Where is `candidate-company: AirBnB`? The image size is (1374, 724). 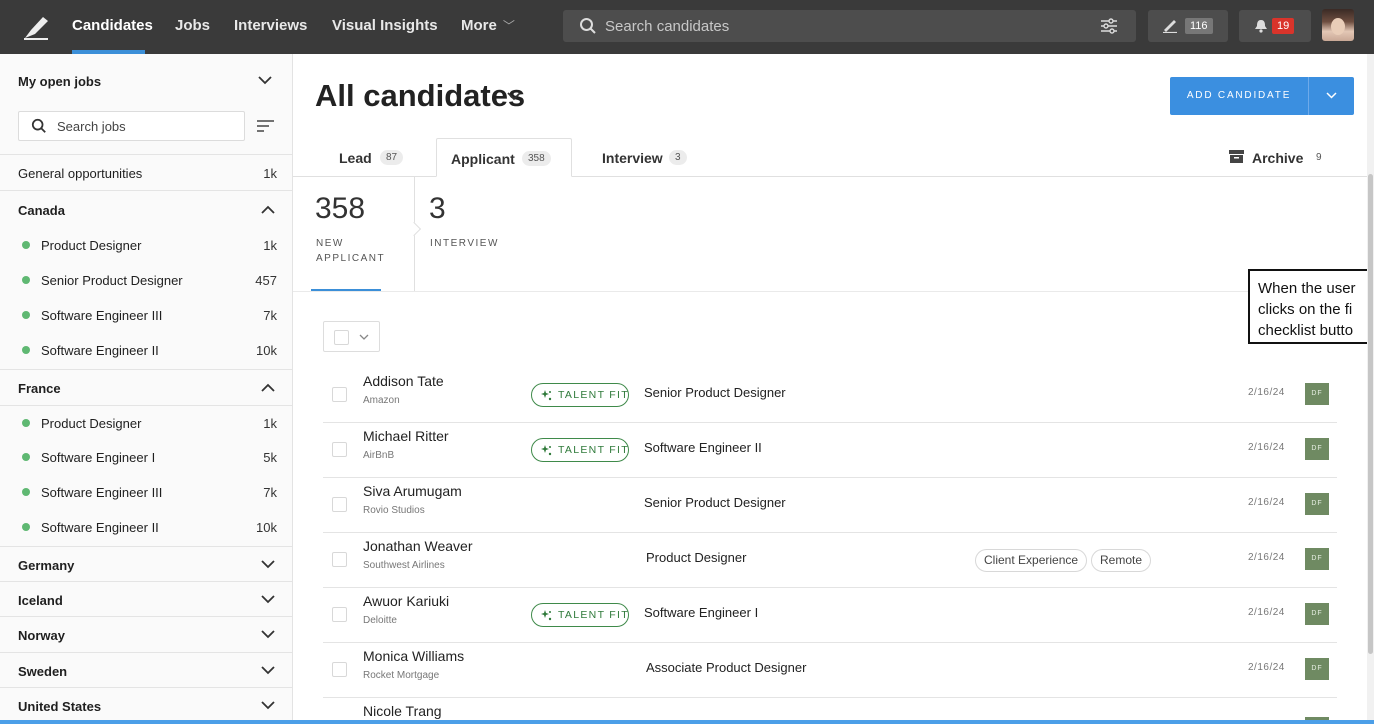 candidate-company: AirBnB is located at coordinates (379, 455).